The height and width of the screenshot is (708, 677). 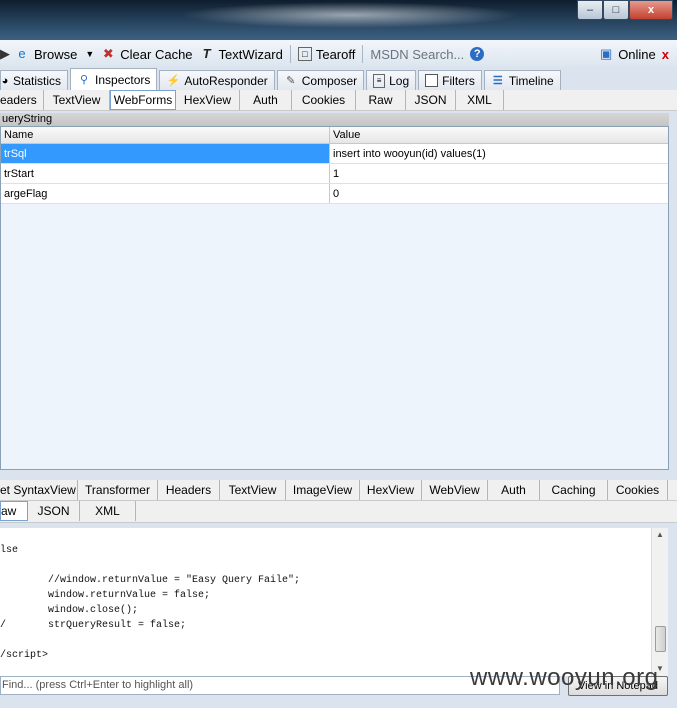 I want to click on resp-tab-cookies: Cookies, so click(x=638, y=490).